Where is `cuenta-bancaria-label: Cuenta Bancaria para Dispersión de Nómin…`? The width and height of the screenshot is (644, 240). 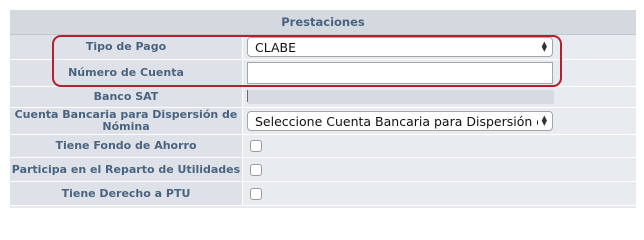 cuenta-bancaria-label: Cuenta Bancaria para Dispersión de Nómin… is located at coordinates (126, 121).